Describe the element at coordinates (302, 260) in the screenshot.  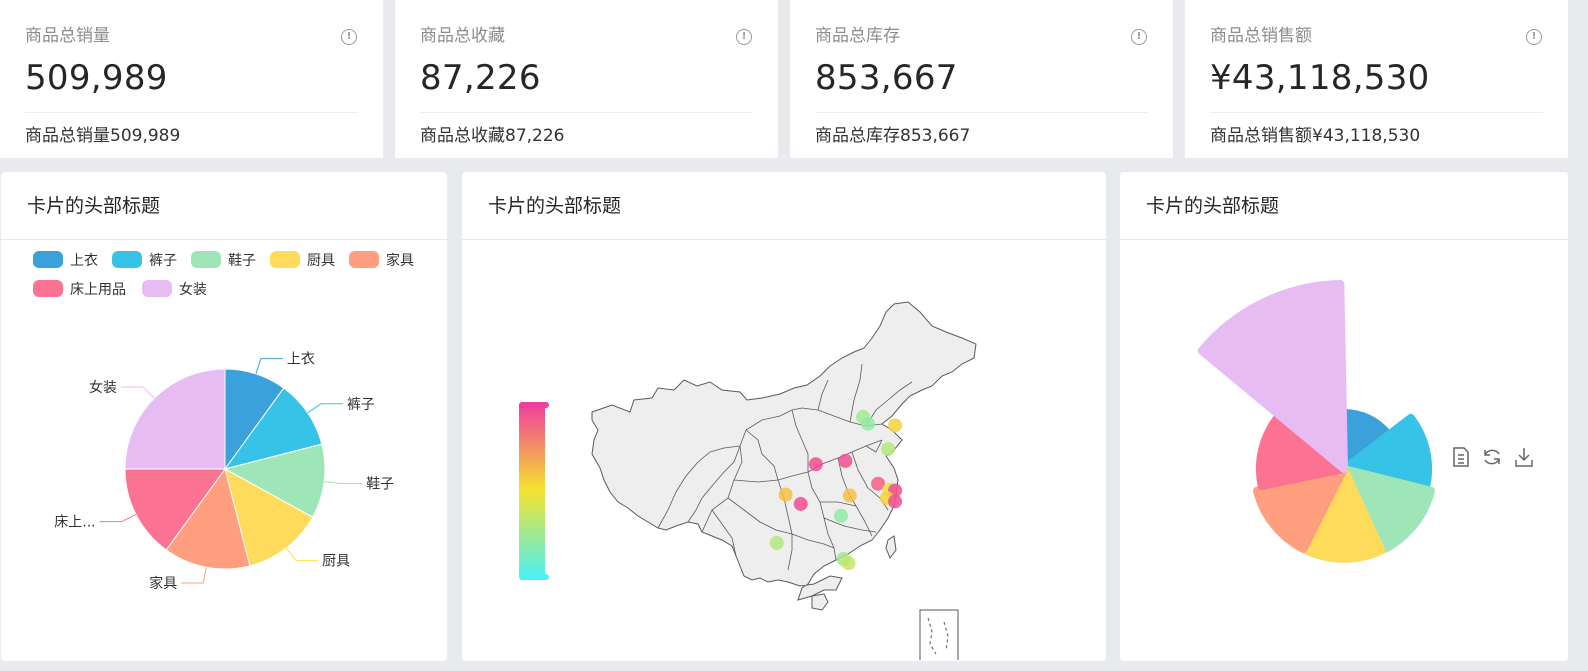
I see `legend-item: 厨具` at that location.